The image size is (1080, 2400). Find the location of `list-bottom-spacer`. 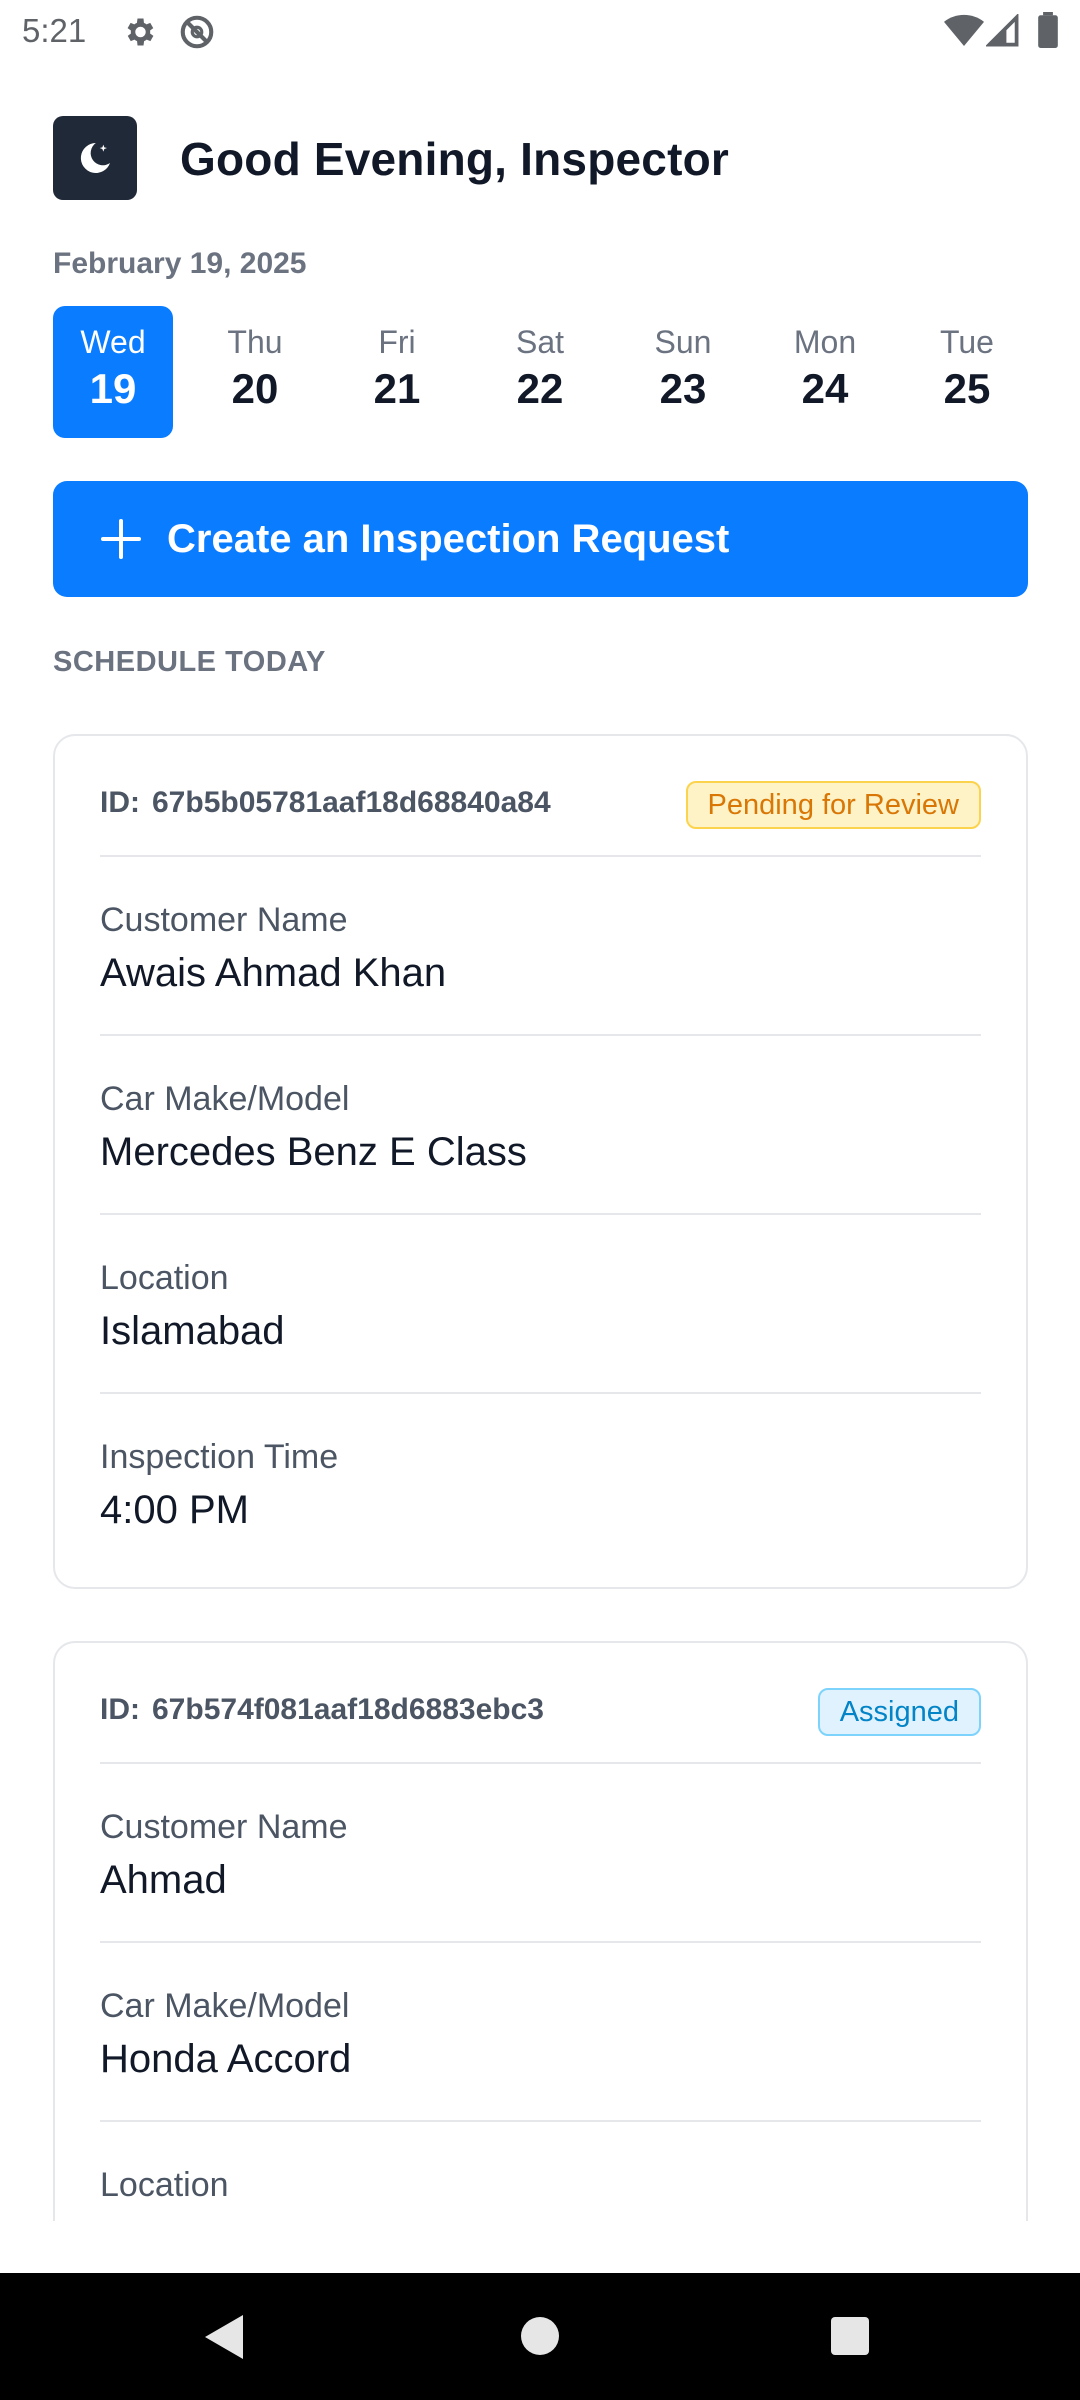

list-bottom-spacer is located at coordinates (540, 2247).